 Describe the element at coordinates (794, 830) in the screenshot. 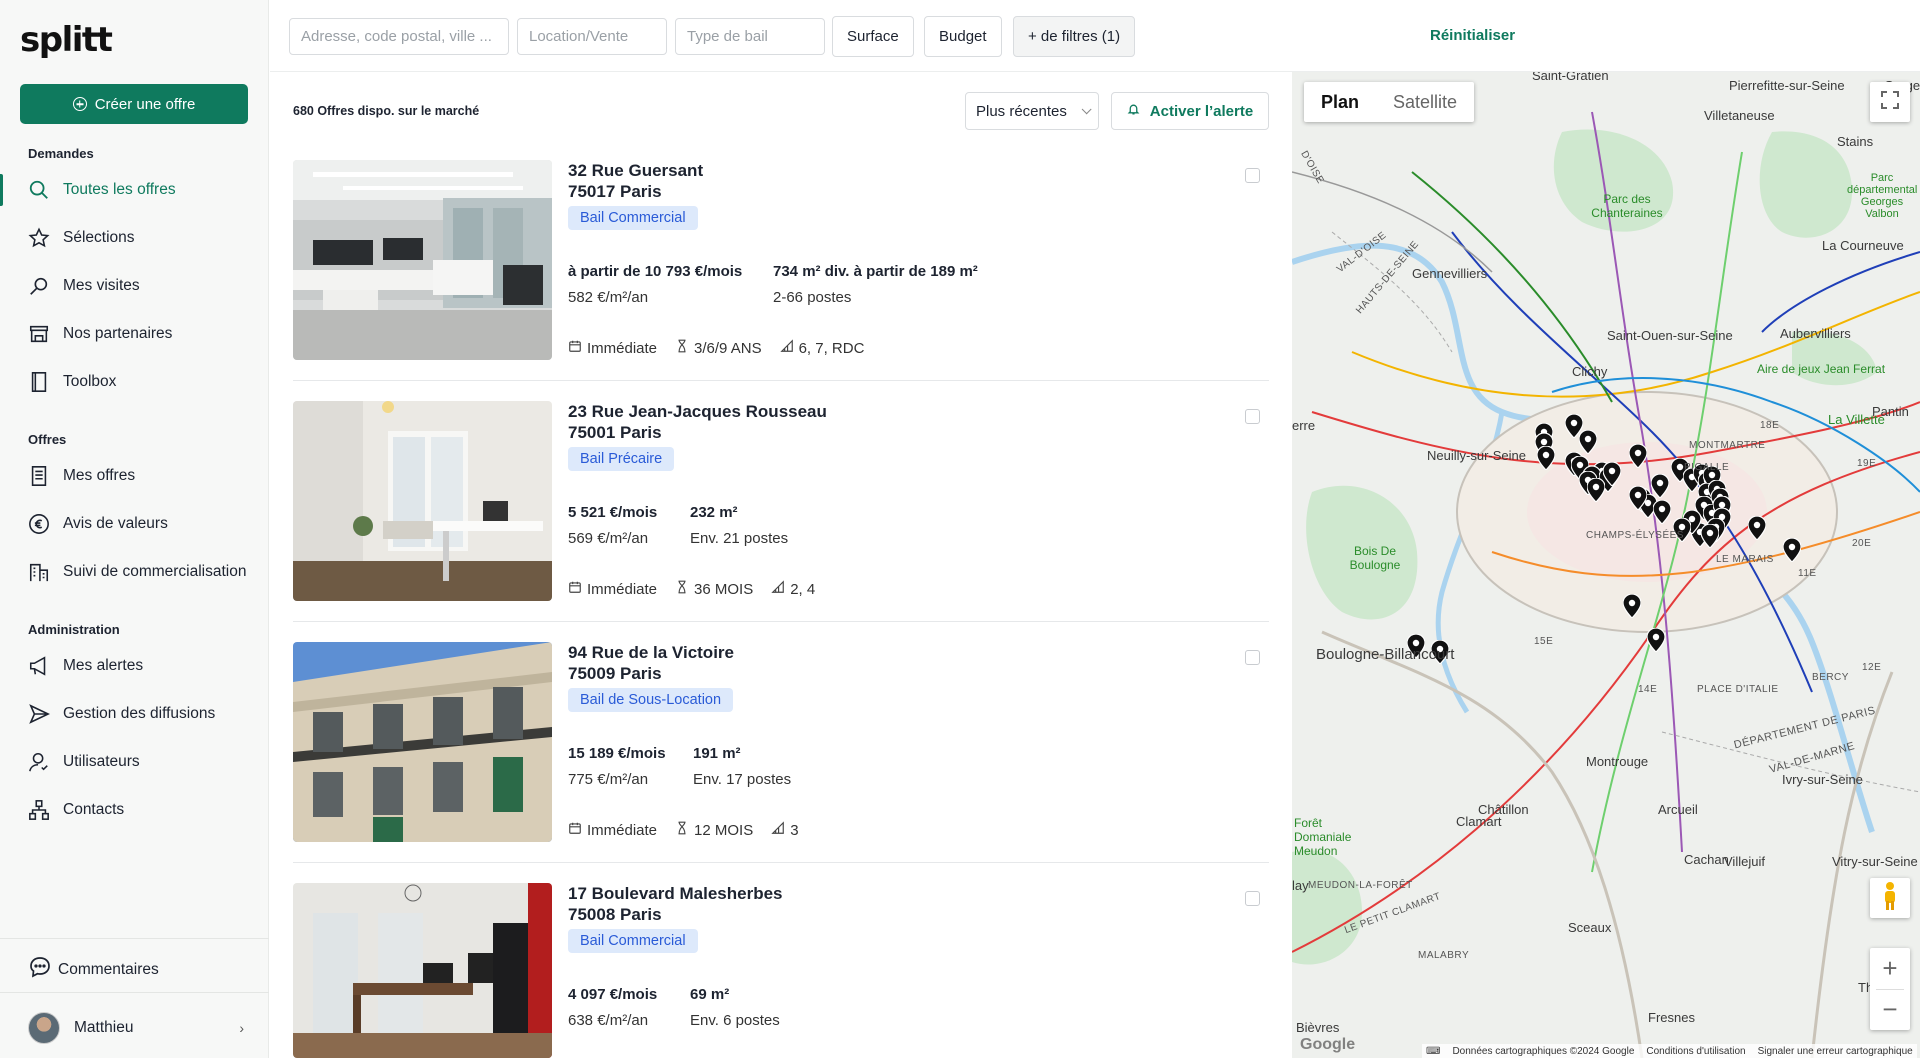

I see `offer-floors: 3` at that location.